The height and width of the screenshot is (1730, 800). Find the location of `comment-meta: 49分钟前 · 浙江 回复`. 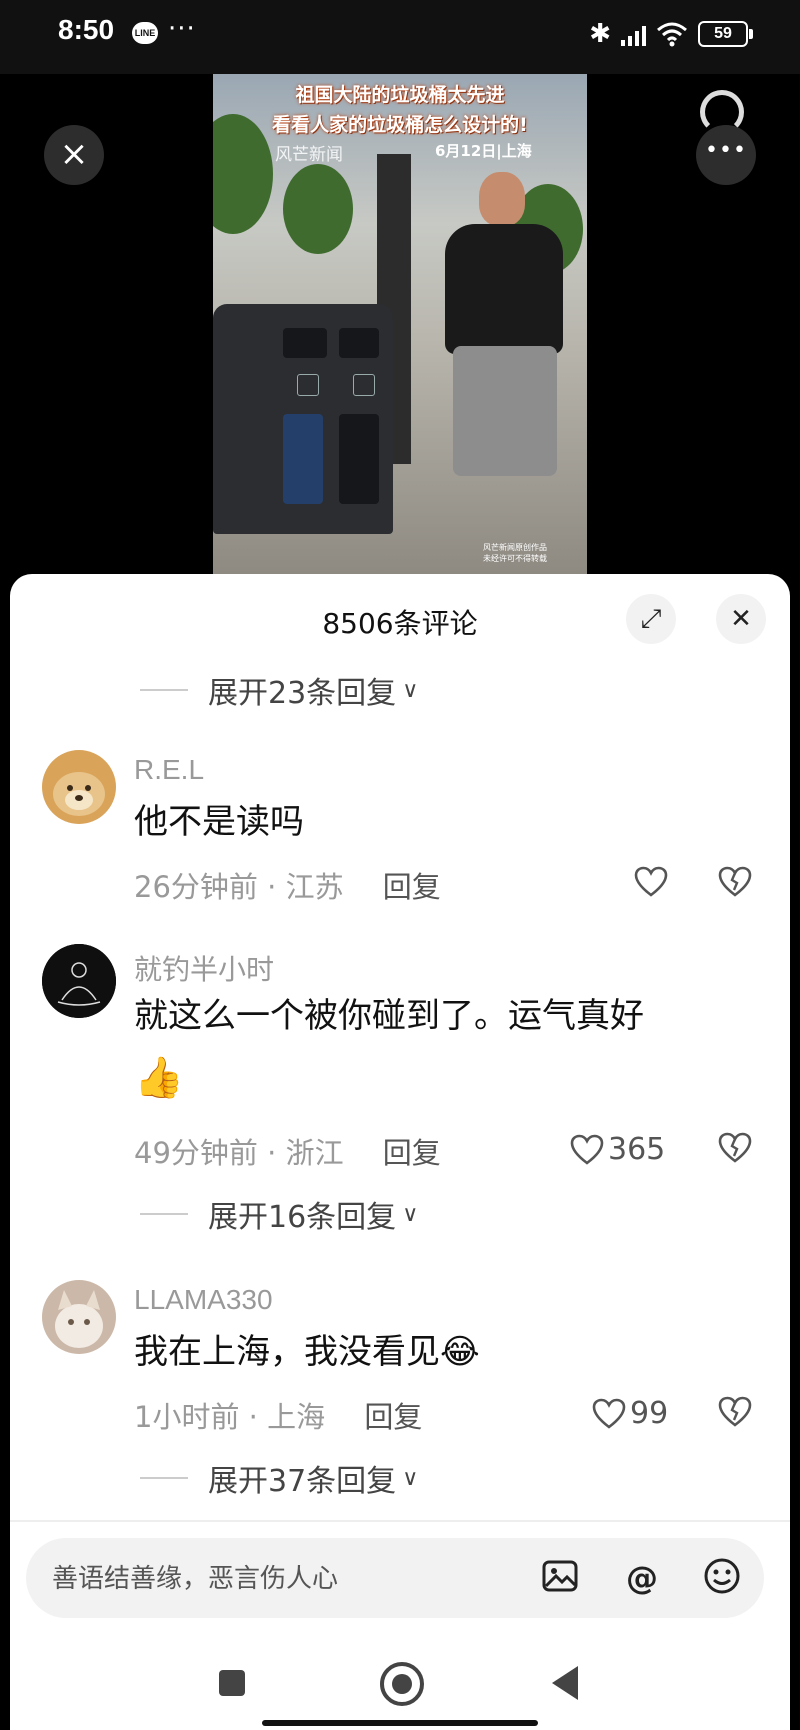

comment-meta: 49分钟前 · 浙江 回复 is located at coordinates (287, 1153).